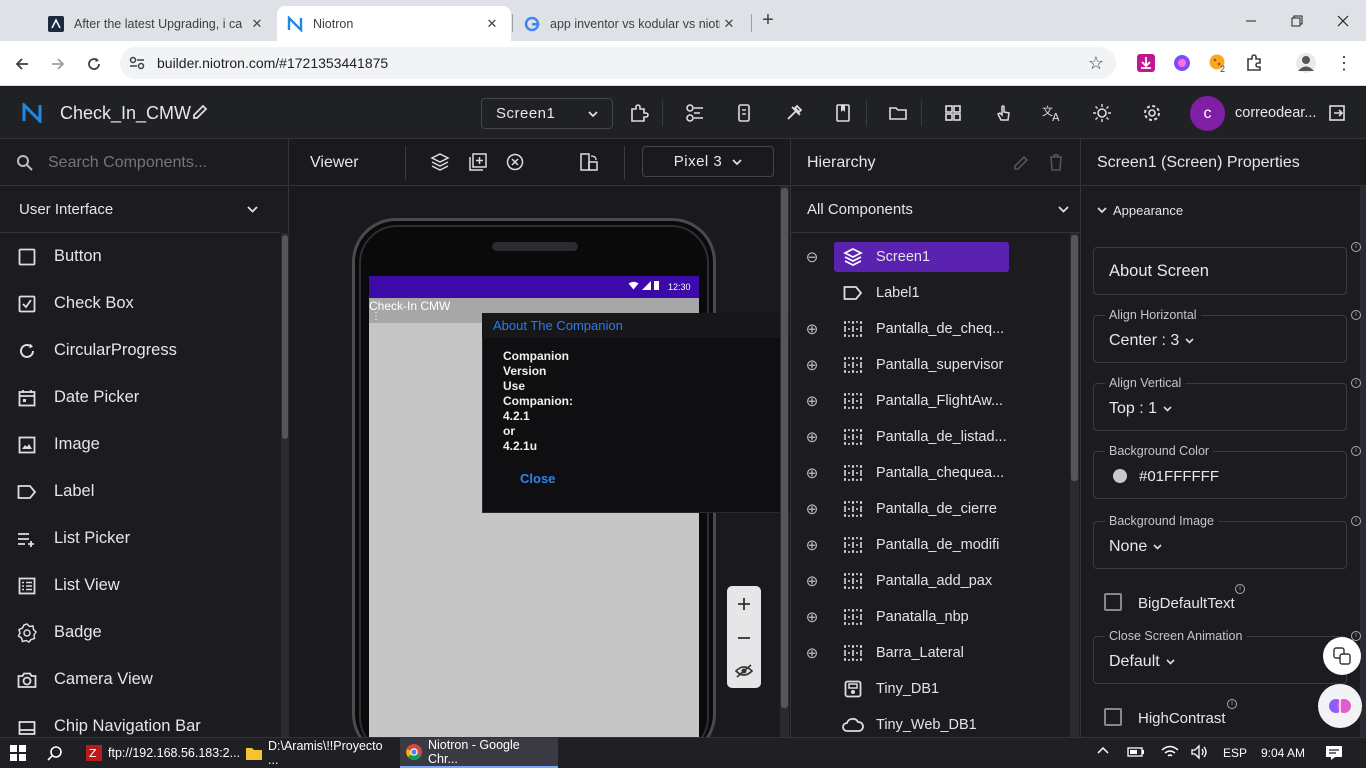  I want to click on palette-item-chip-navigation-bar: Chip Navigation Bar, so click(140, 720).